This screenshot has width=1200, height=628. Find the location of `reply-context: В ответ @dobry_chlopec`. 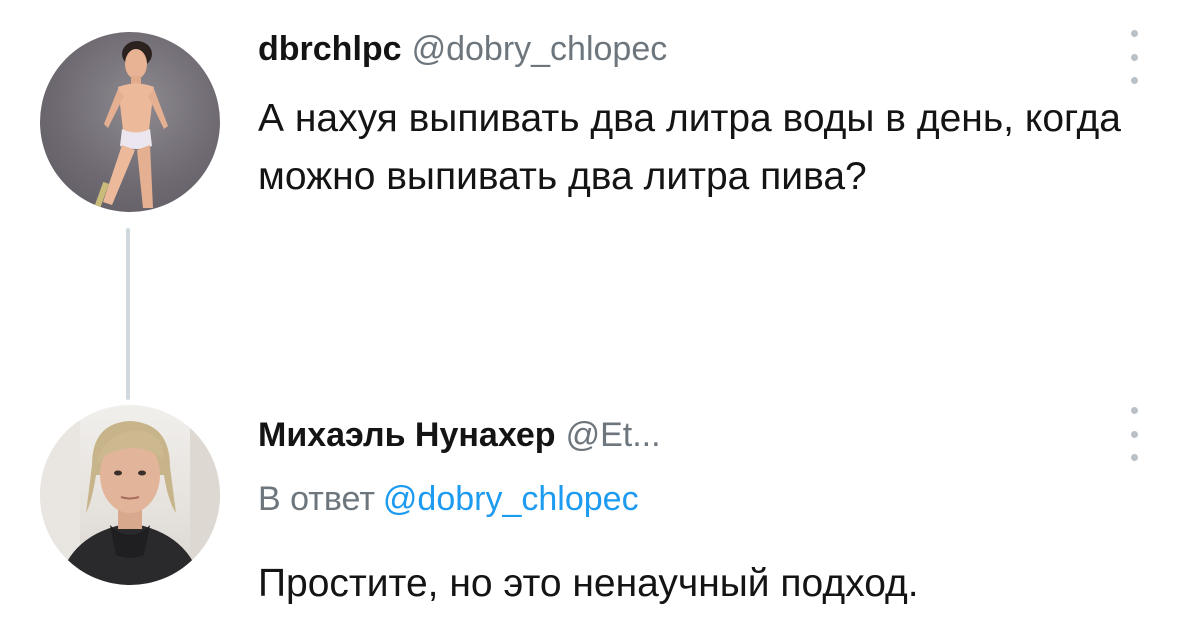

reply-context: В ответ @dobry_chlopec is located at coordinates (448, 499).